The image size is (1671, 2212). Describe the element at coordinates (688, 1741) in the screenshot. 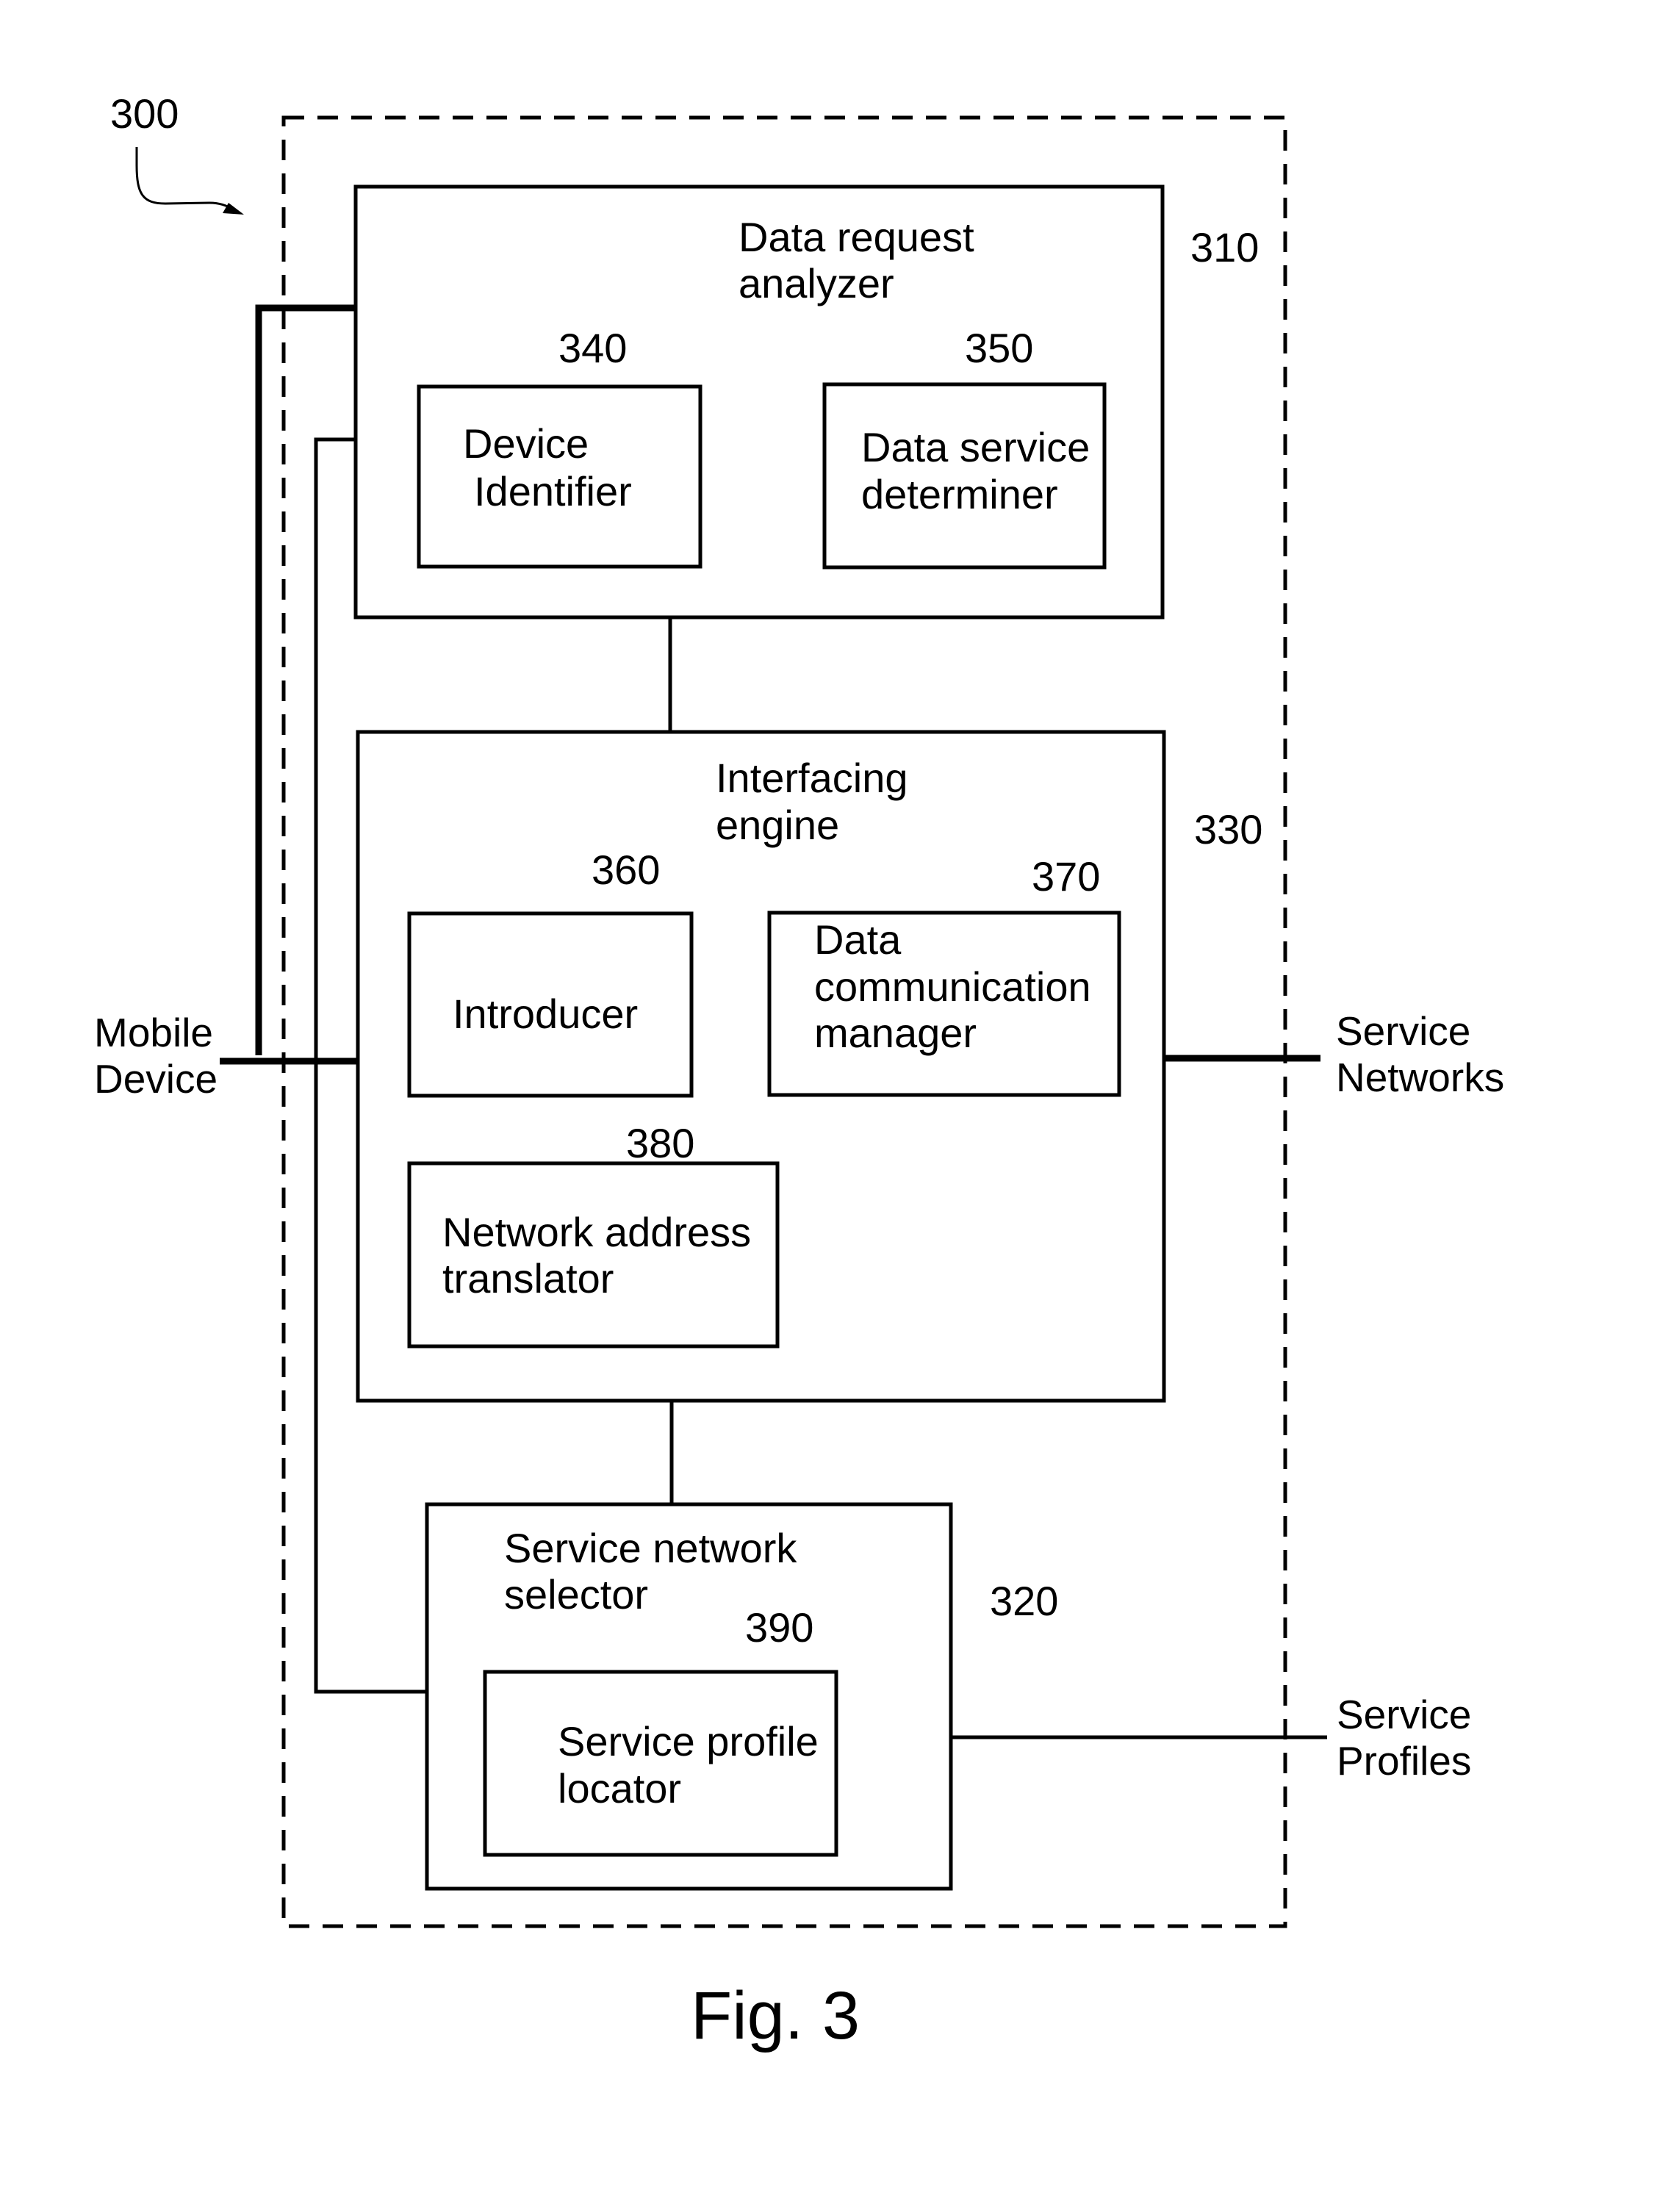

I see `service-profile-locator-label-1: Service profile` at that location.